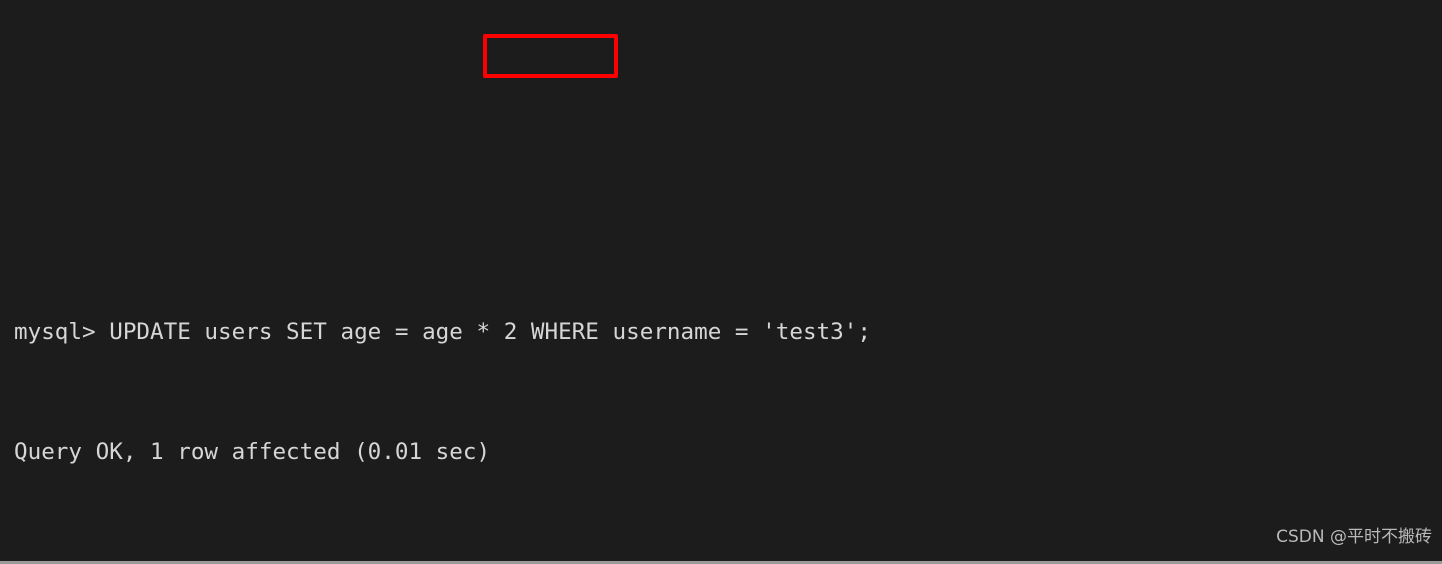  I want to click on watermark-label: CSDN @平时不搬砖, so click(1354, 537).